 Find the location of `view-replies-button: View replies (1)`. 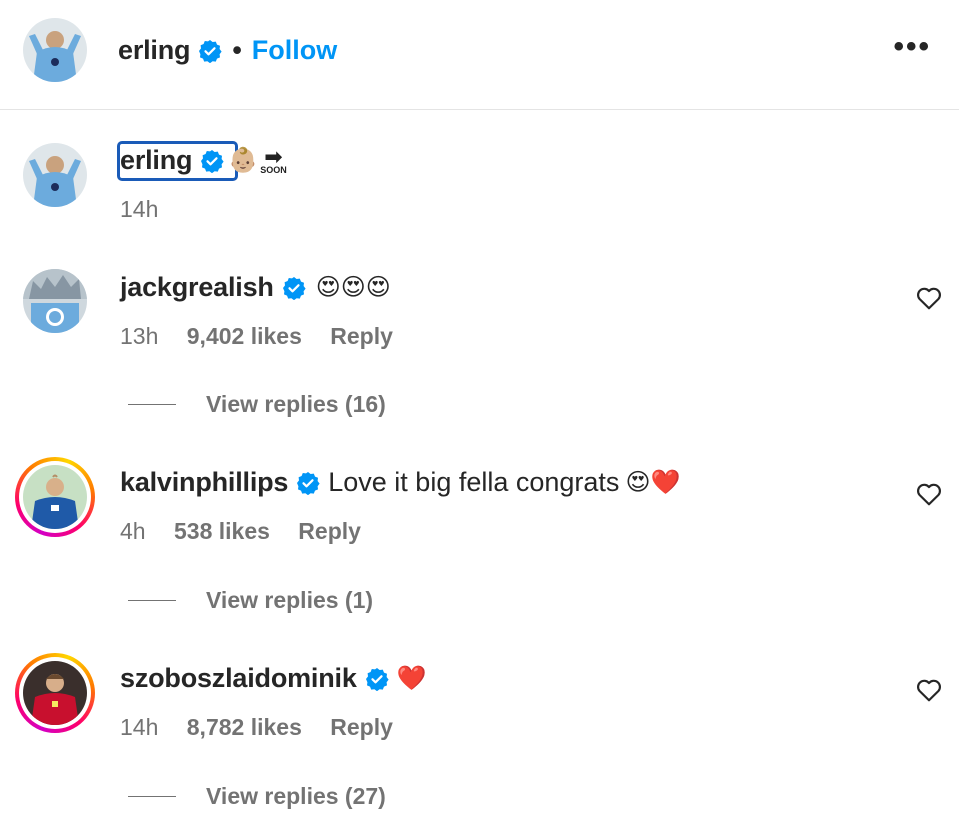

view-replies-button: View replies (1) is located at coordinates (250, 600).